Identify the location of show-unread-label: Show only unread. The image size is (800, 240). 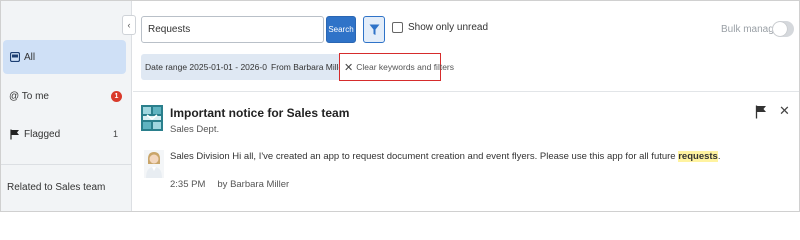
(448, 27).